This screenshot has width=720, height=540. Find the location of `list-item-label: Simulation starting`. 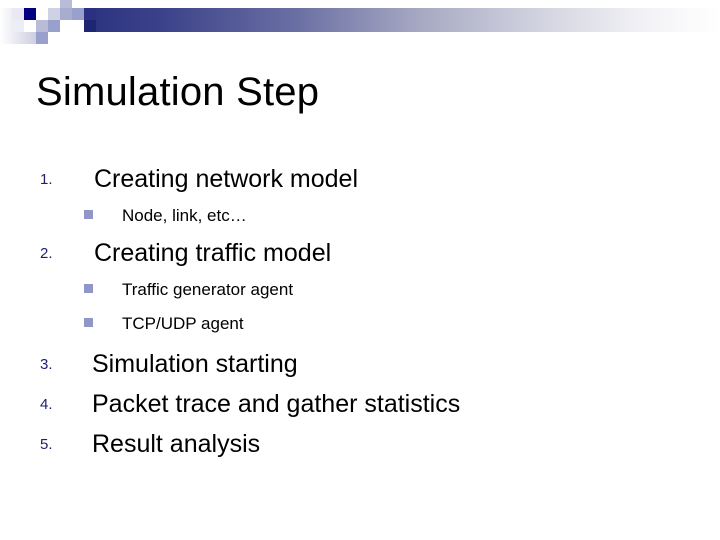

list-item-label: Simulation starting is located at coordinates (195, 364).